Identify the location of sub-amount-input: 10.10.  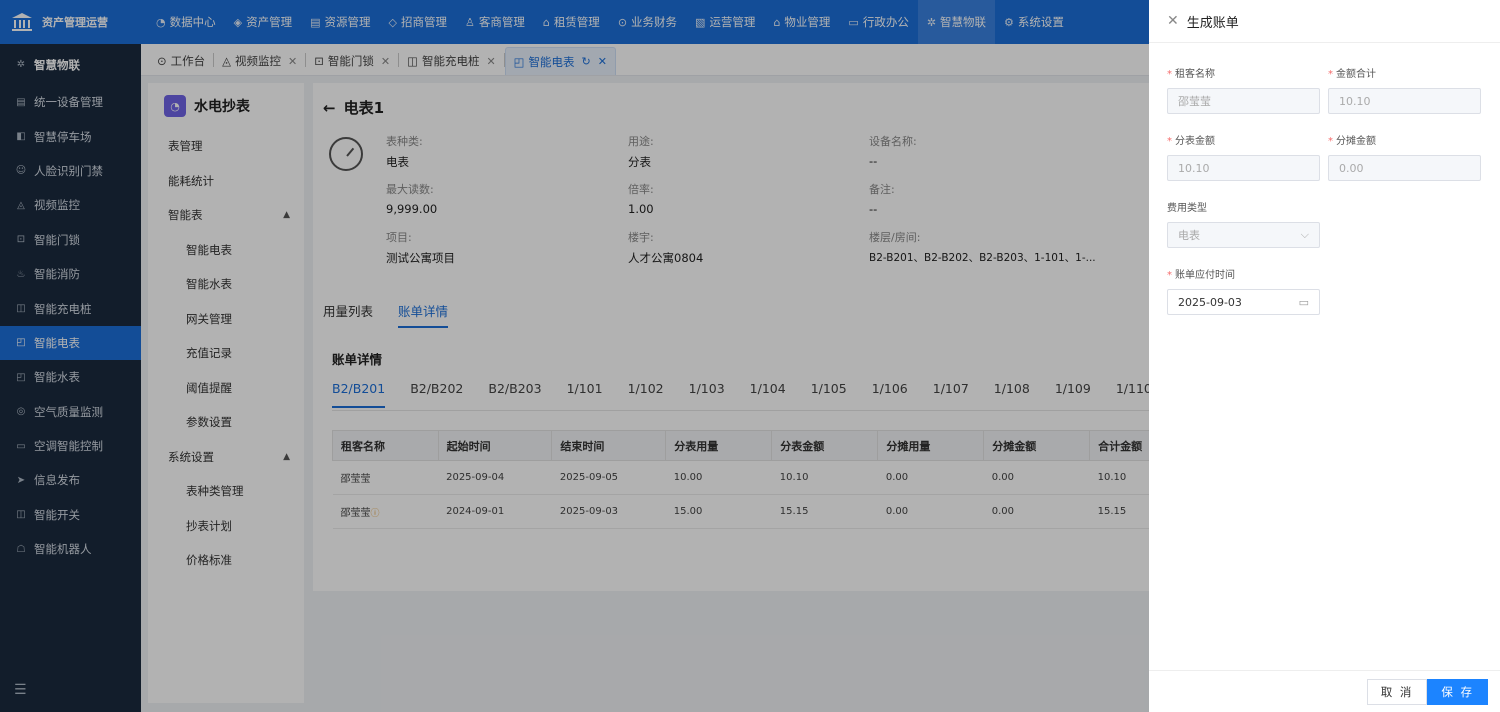
(1243, 168).